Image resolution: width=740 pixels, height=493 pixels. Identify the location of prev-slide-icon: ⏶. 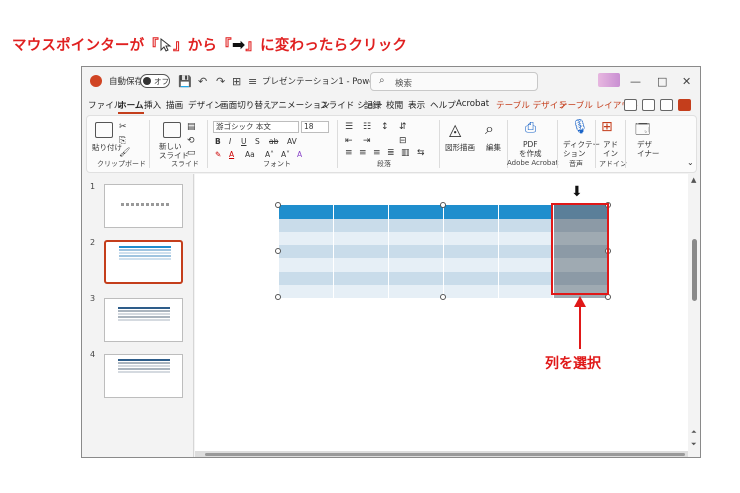
(694, 432).